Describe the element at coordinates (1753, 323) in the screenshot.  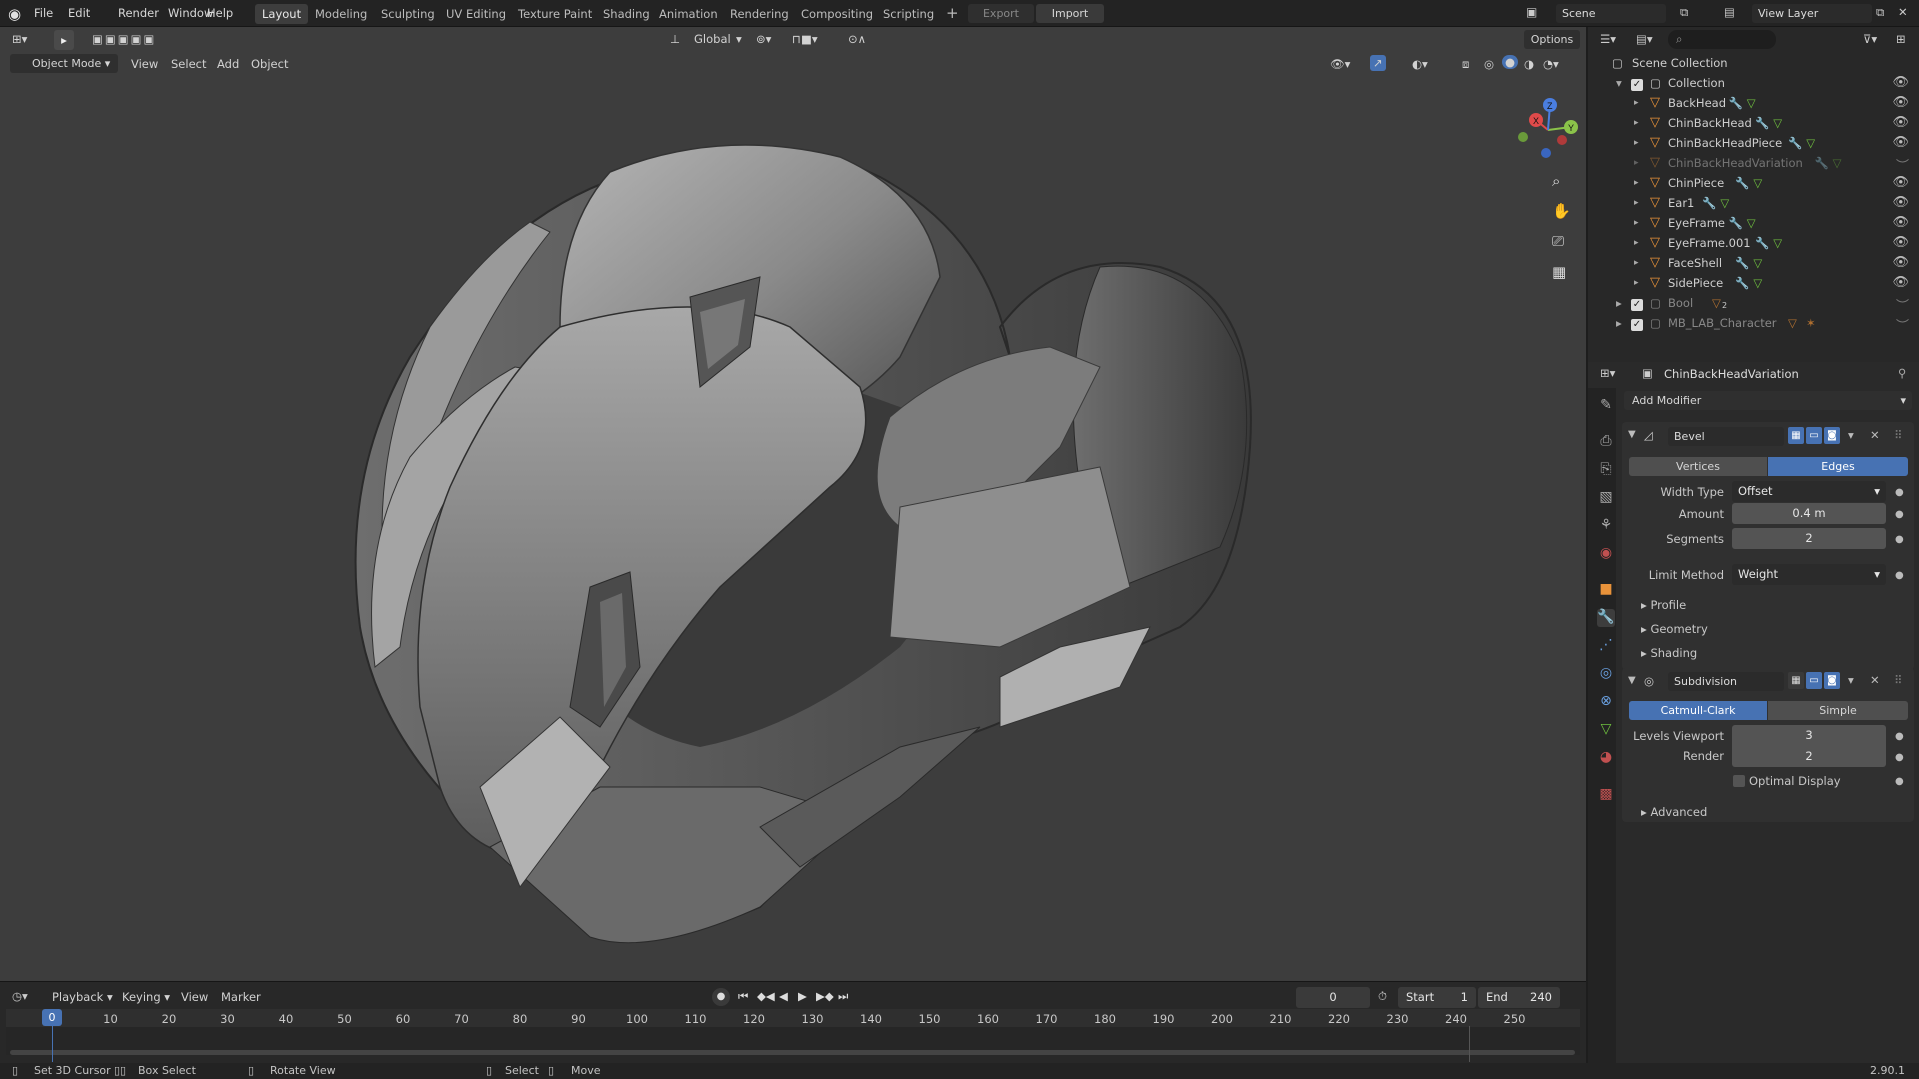
I see `mblab-collection-row: ▸ ✓ ▢ MB_LAB_Character ▽ ✶ ︶` at that location.